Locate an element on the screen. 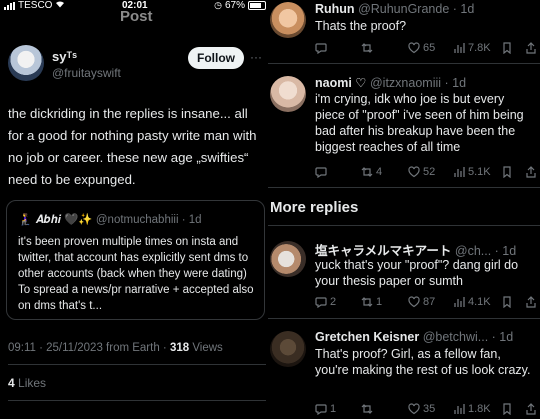  reply-actions: 4 52 5.1K is located at coordinates (426, 173).